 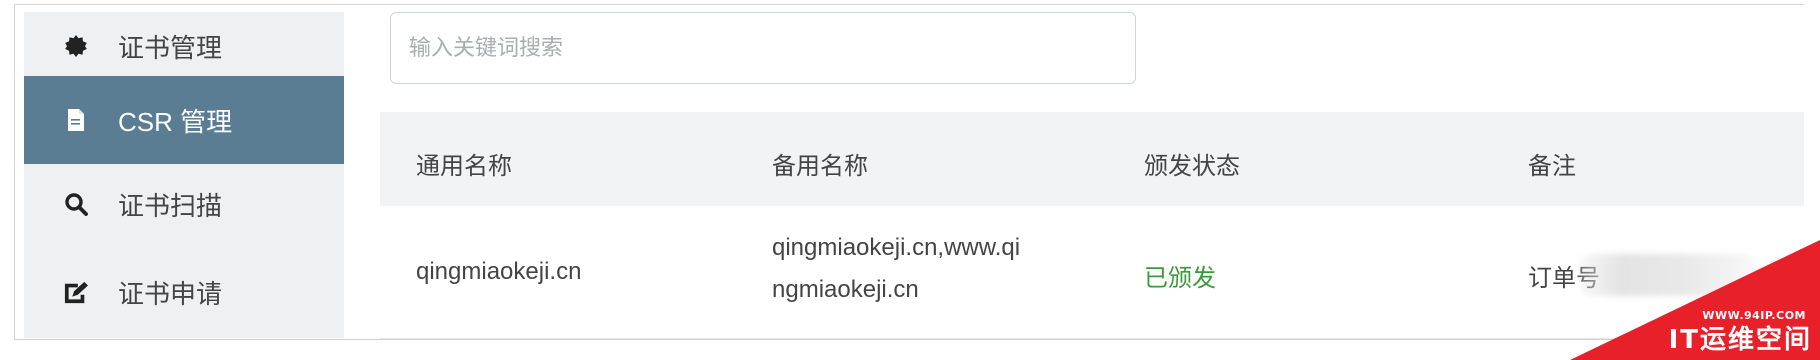 What do you see at coordinates (170, 293) in the screenshot?
I see `sidebar-item-label: 证书申请` at bounding box center [170, 293].